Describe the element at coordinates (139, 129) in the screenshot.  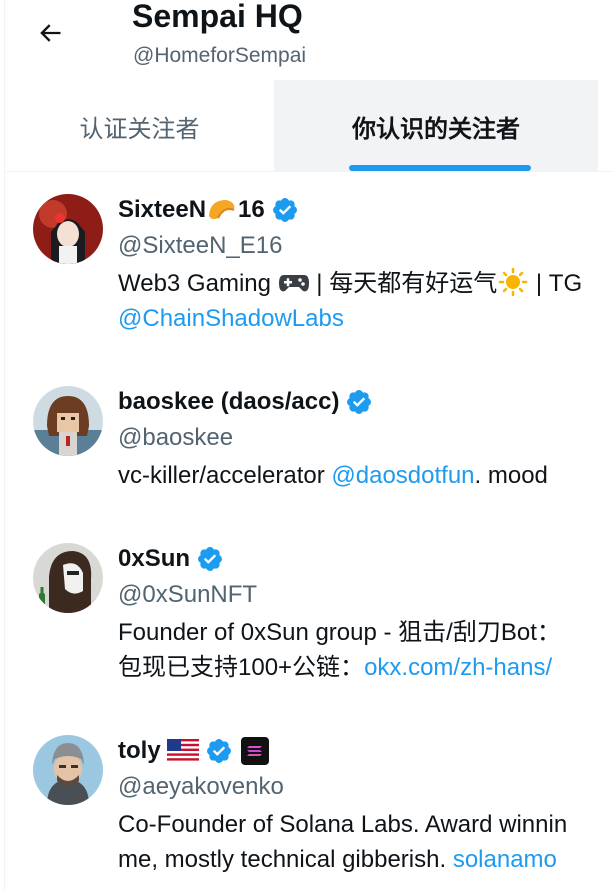
I see `tab-label: 认证关注者` at that location.